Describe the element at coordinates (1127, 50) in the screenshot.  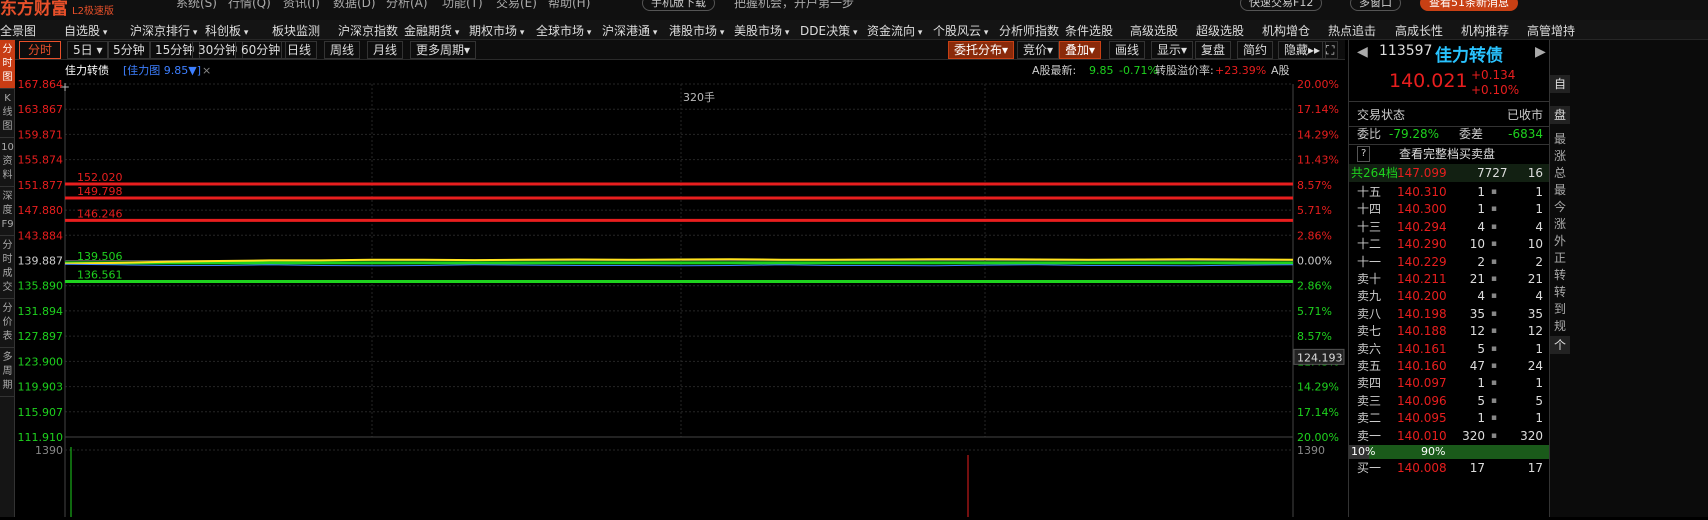
I see `draw-line-button: 画线` at that location.